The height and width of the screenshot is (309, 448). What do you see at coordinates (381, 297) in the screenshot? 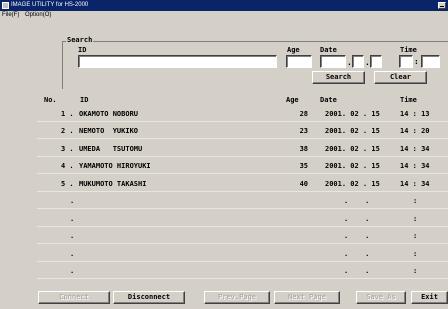
I see `save-as-button: Save As` at bounding box center [381, 297].